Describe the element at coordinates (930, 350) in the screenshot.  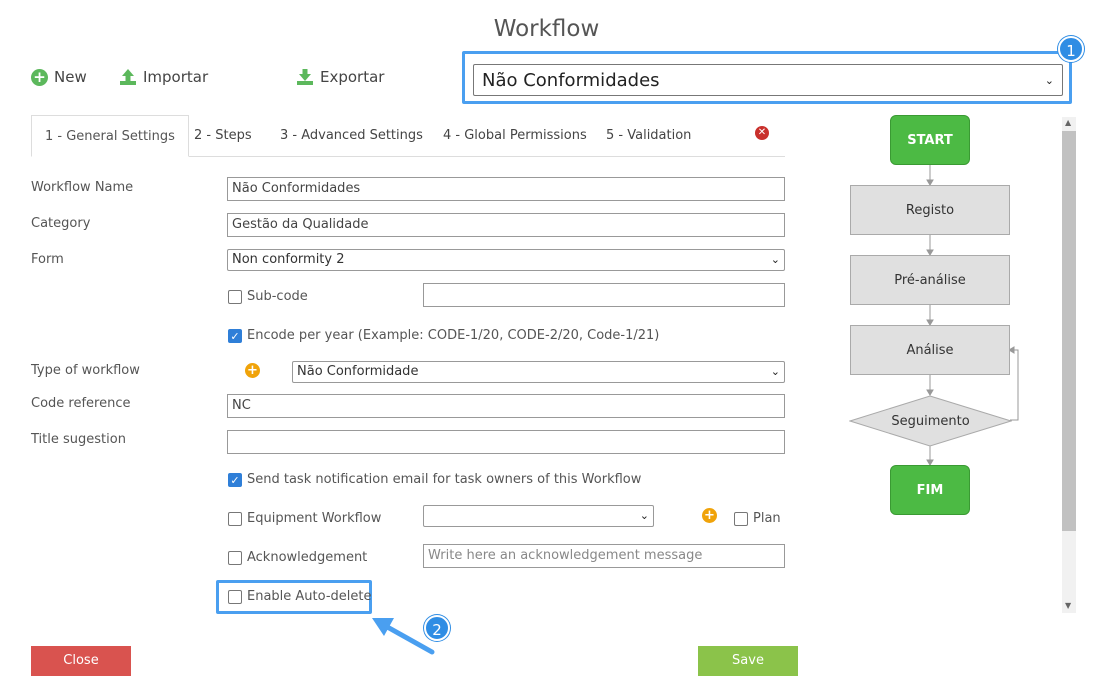
I see `flow-node-analise: Análise` at that location.